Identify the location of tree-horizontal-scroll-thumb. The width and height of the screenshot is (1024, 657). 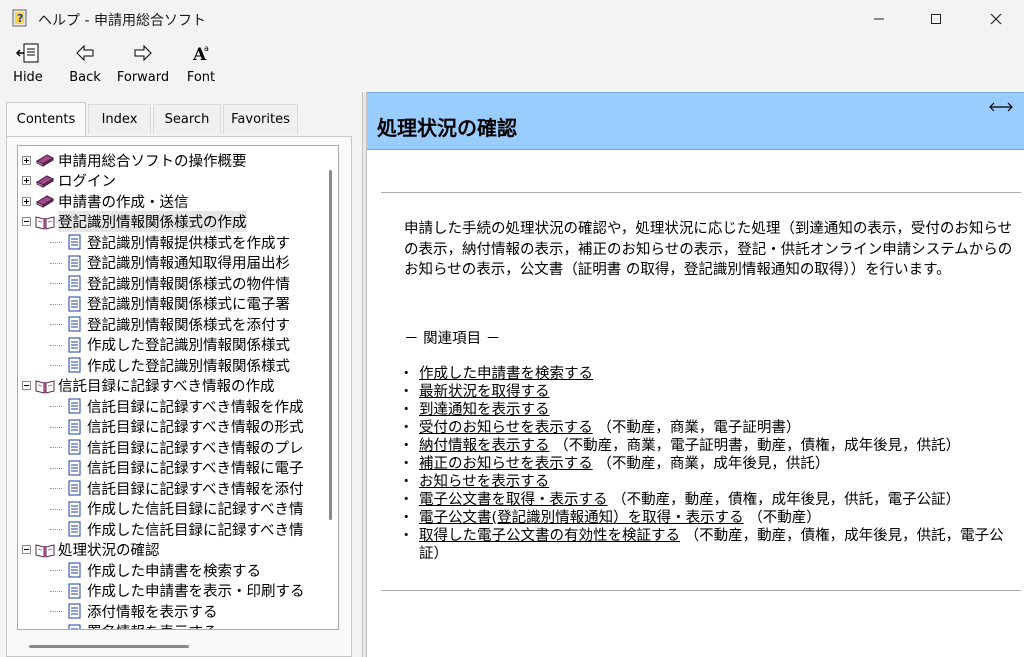
(109, 646).